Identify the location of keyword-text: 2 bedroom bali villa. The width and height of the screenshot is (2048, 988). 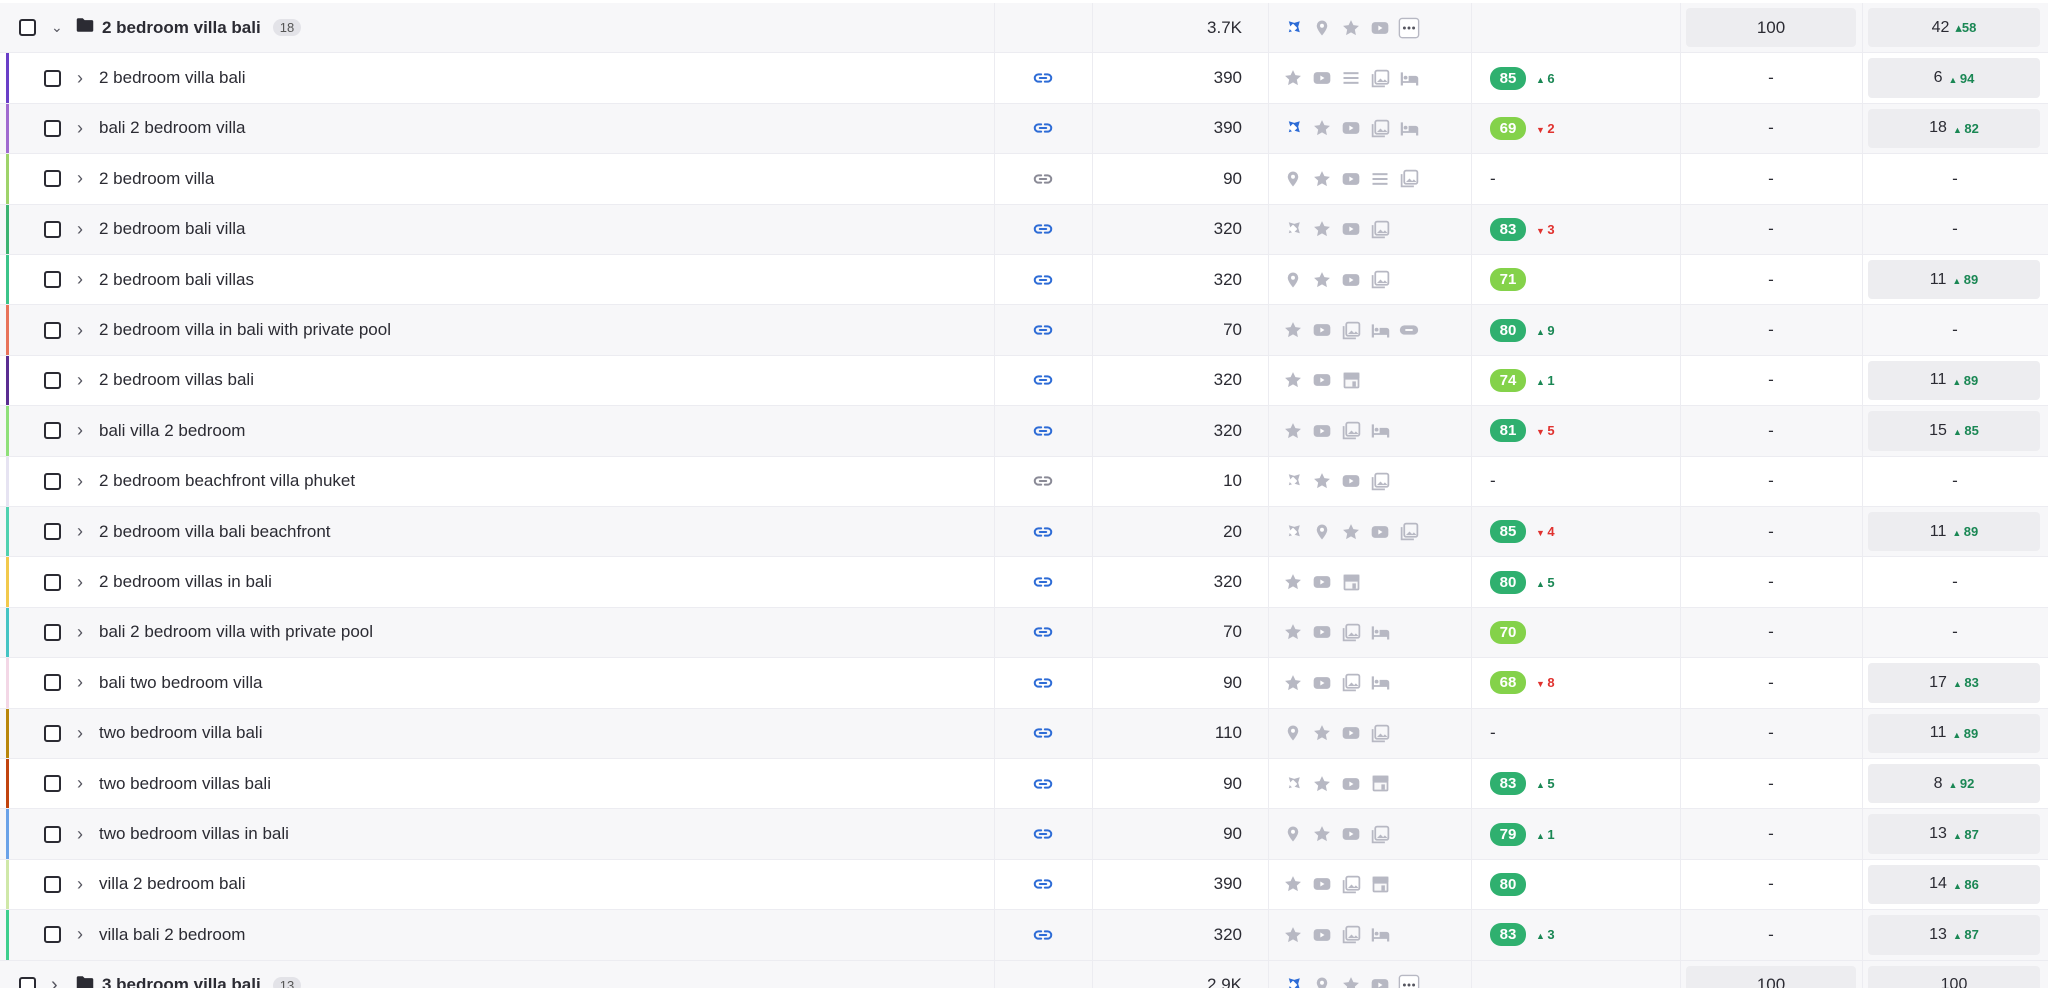
(172, 229).